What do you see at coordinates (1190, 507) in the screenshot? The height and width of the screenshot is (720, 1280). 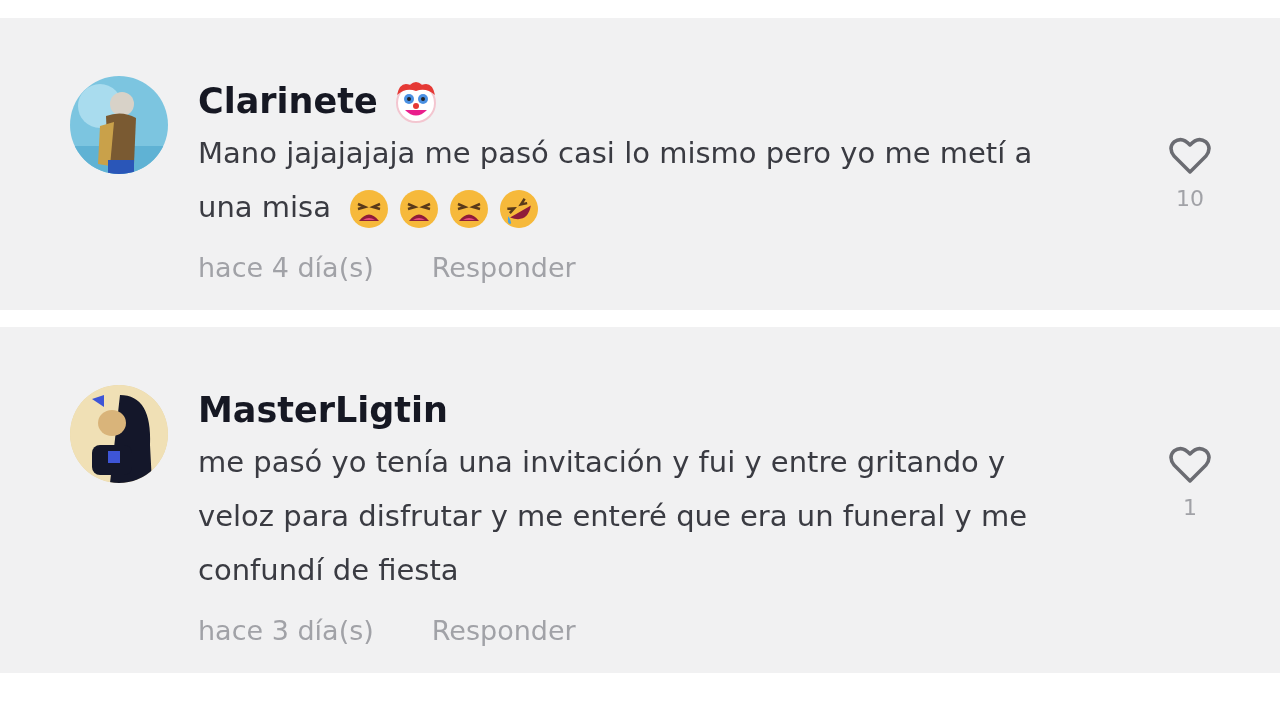 I see `like-count: 1` at bounding box center [1190, 507].